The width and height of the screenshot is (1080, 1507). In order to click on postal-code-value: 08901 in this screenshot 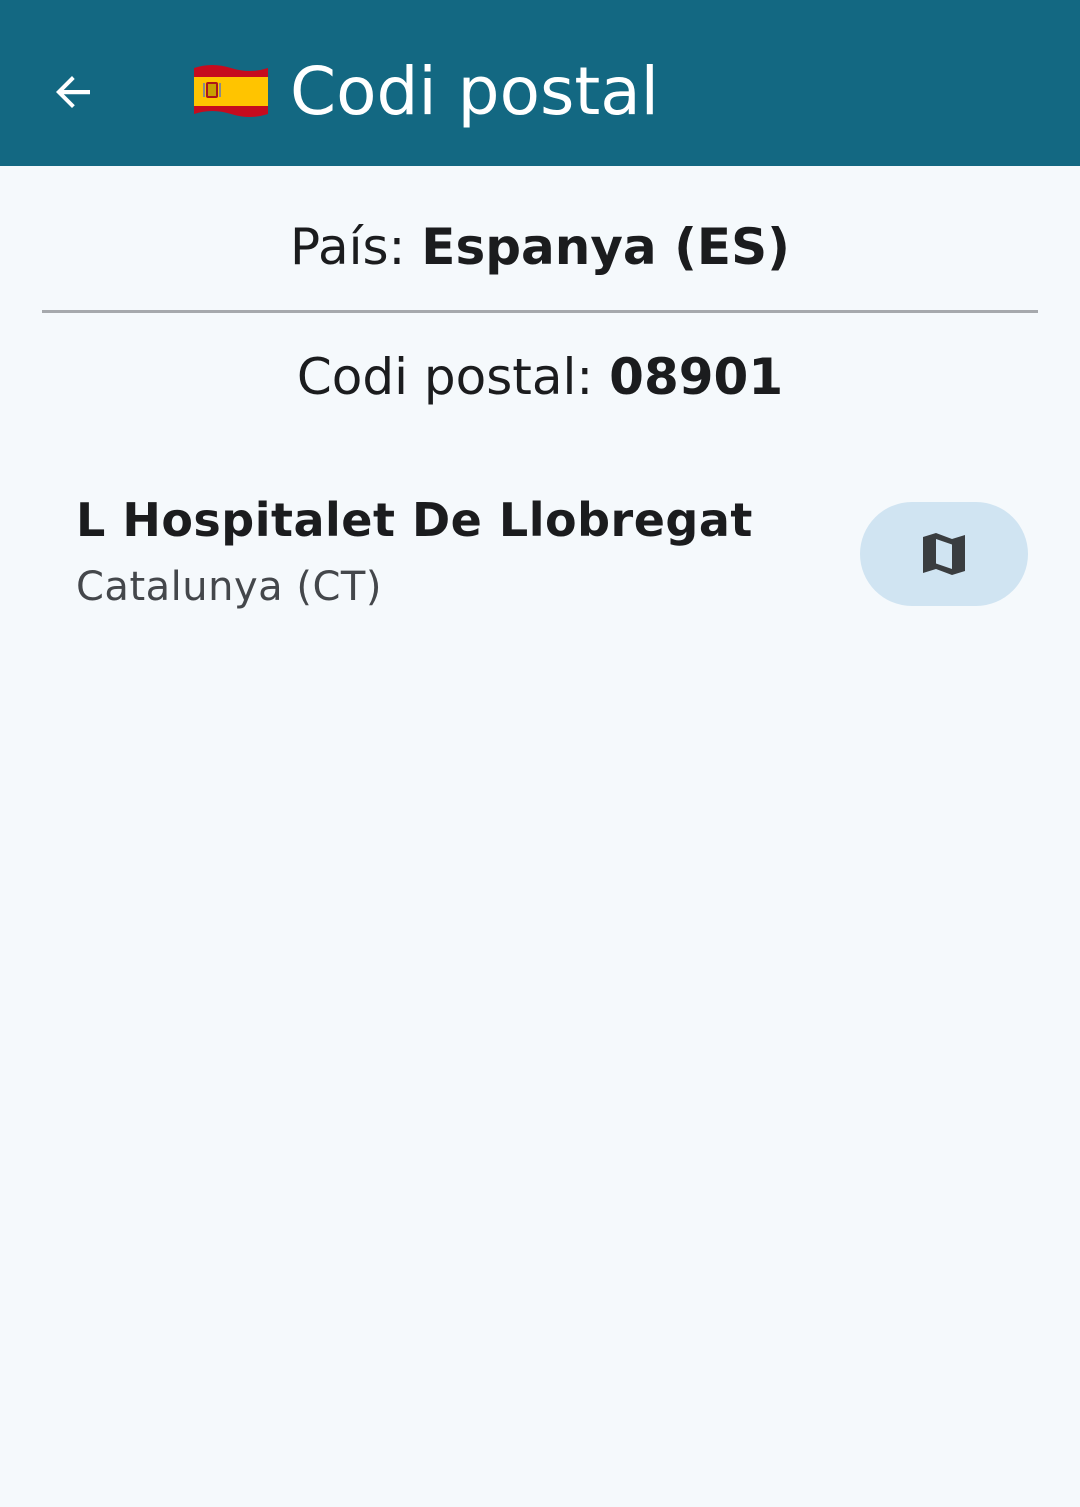, I will do `click(696, 377)`.